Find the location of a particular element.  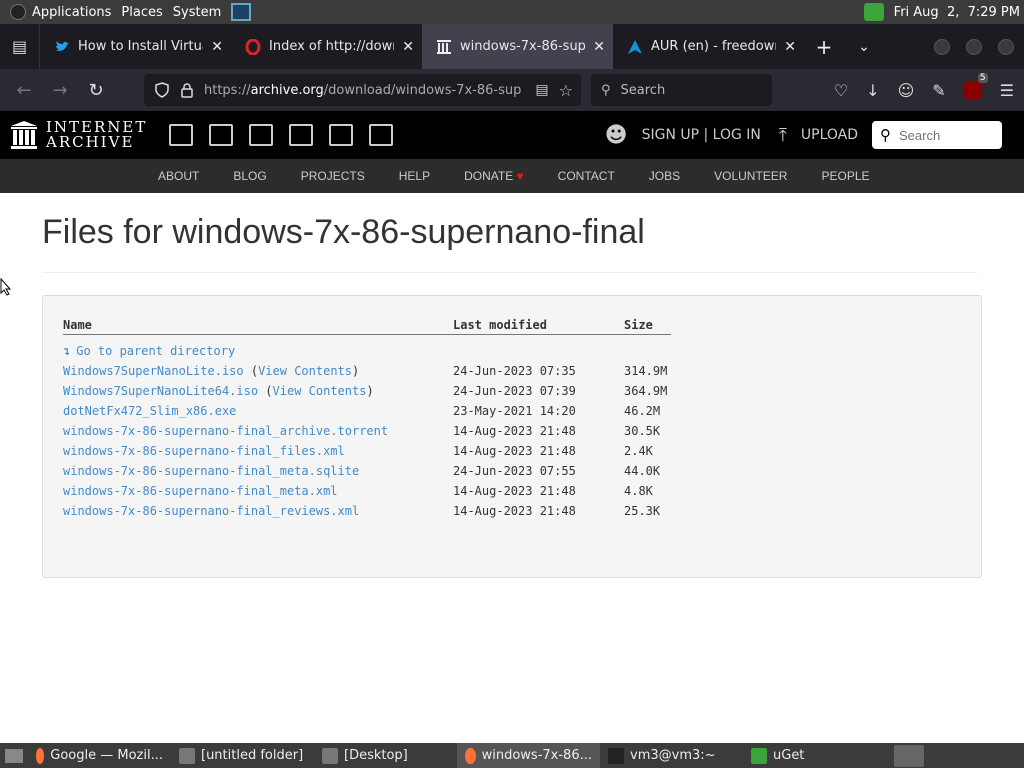

bookmark-star-icon: ☆ is located at coordinates (566, 90).